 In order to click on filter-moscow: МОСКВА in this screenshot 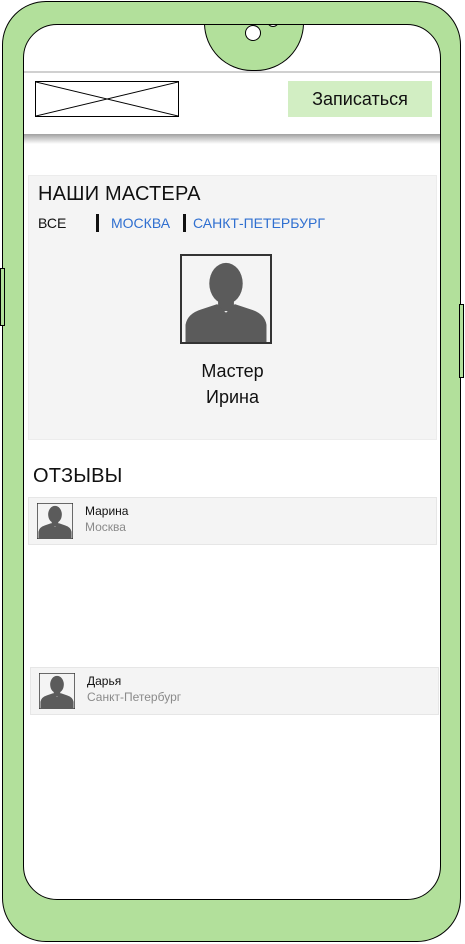, I will do `click(147, 223)`.